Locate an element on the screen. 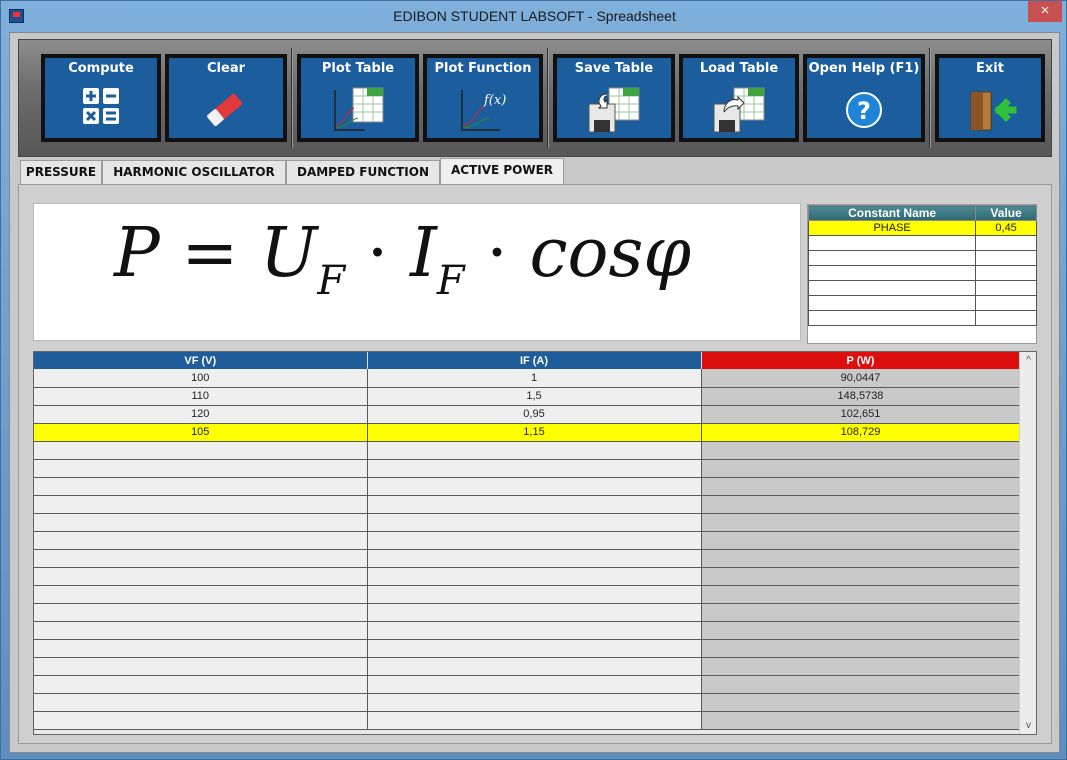 The image size is (1067, 760). compute-button: Compute is located at coordinates (101, 98).